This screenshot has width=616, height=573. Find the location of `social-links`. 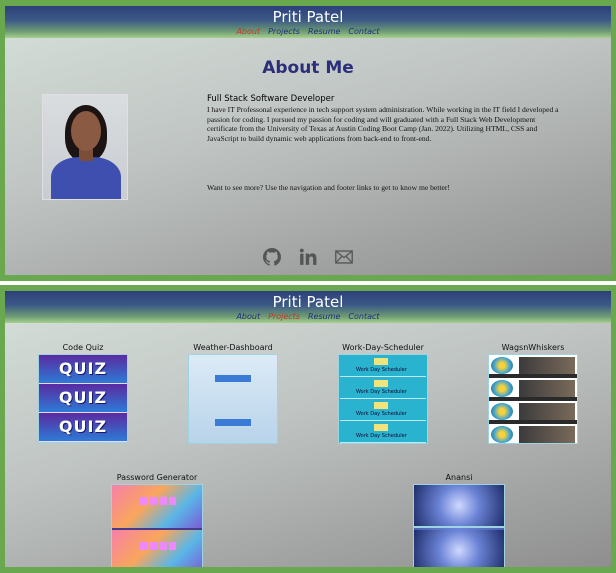

social-links is located at coordinates (308, 257).